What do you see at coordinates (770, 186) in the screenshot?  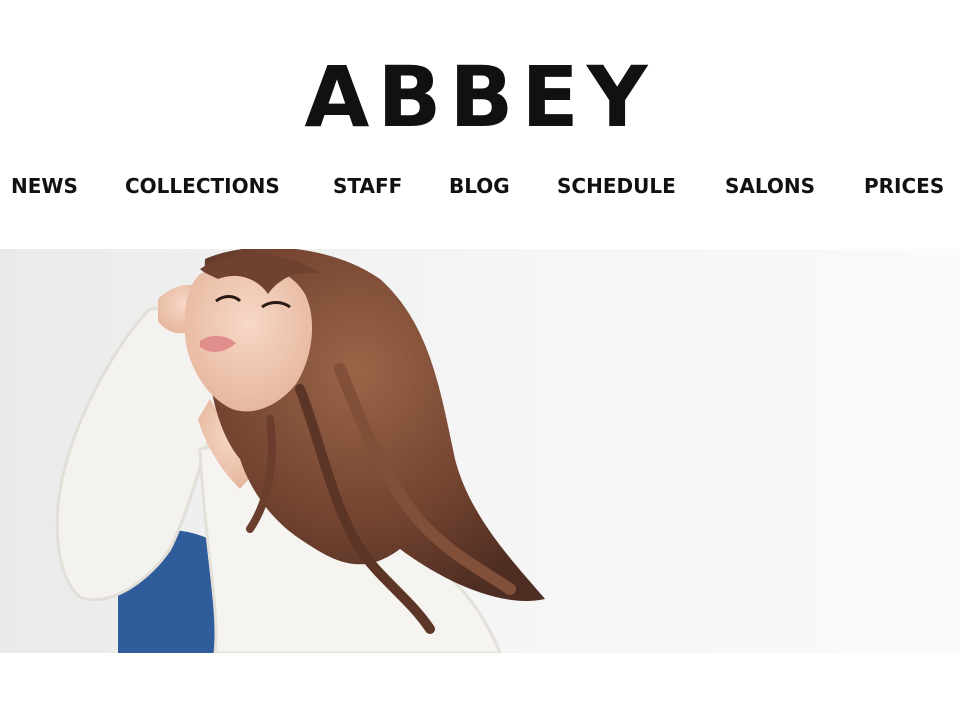 I see `nav-item-salons: SALONS` at bounding box center [770, 186].